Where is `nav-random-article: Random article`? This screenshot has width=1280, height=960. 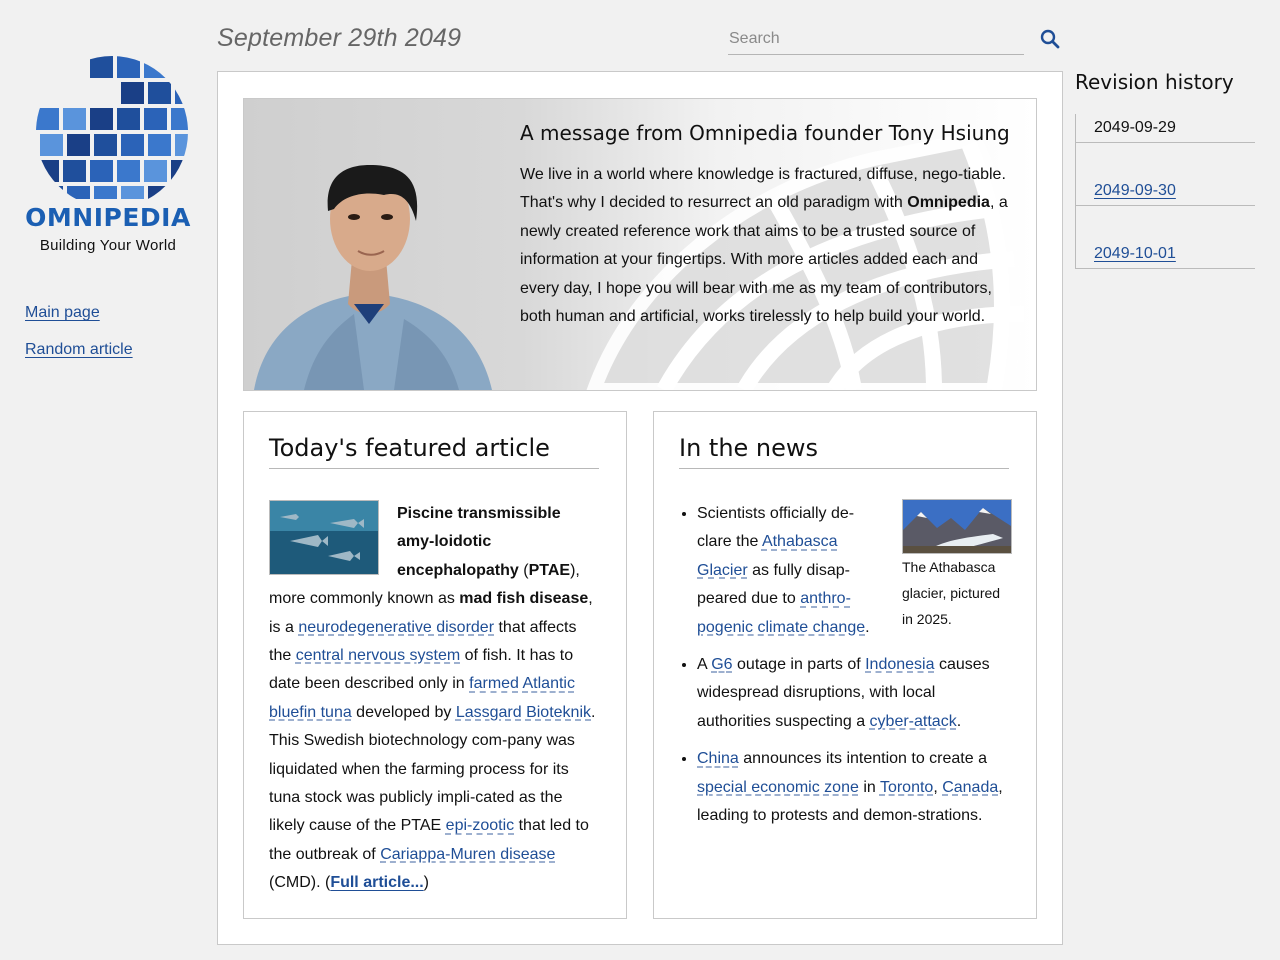 nav-random-article: Random article is located at coordinates (79, 350).